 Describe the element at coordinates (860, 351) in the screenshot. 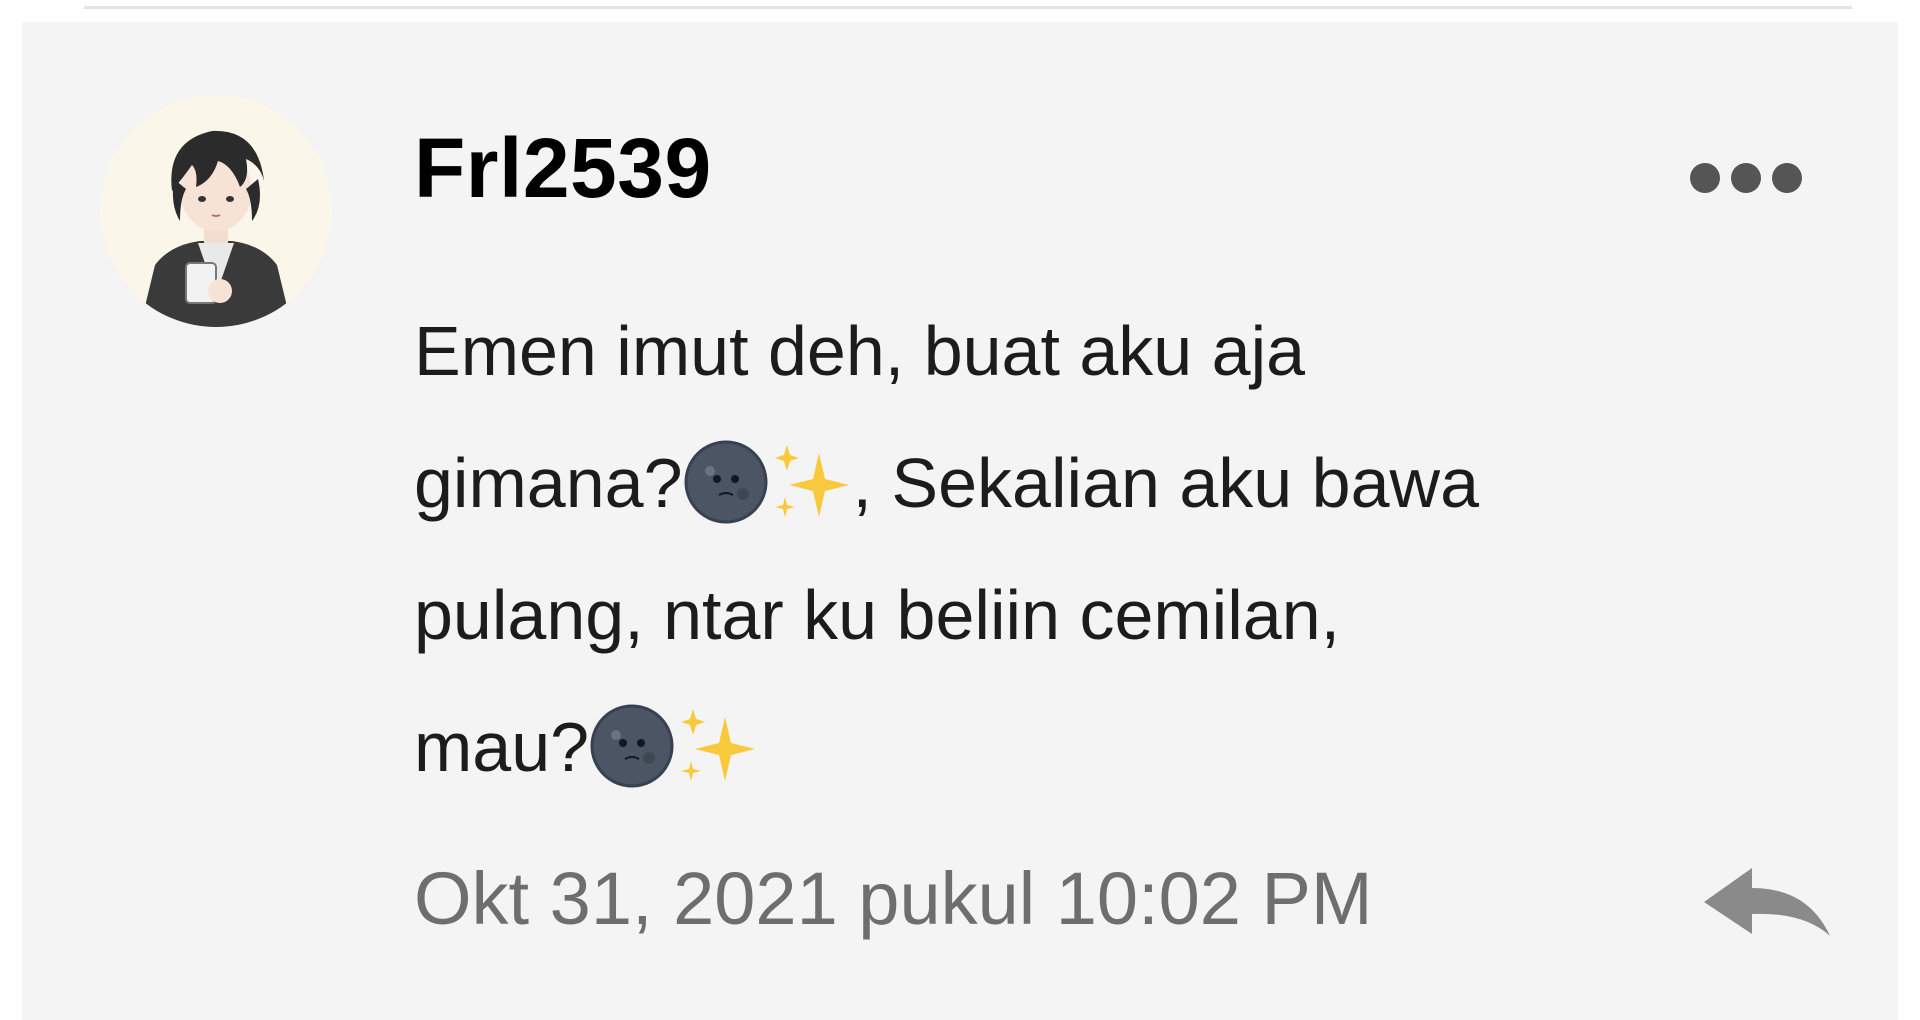

I see `comment-text-segment: Emen imut deh, buat aku aja` at that location.